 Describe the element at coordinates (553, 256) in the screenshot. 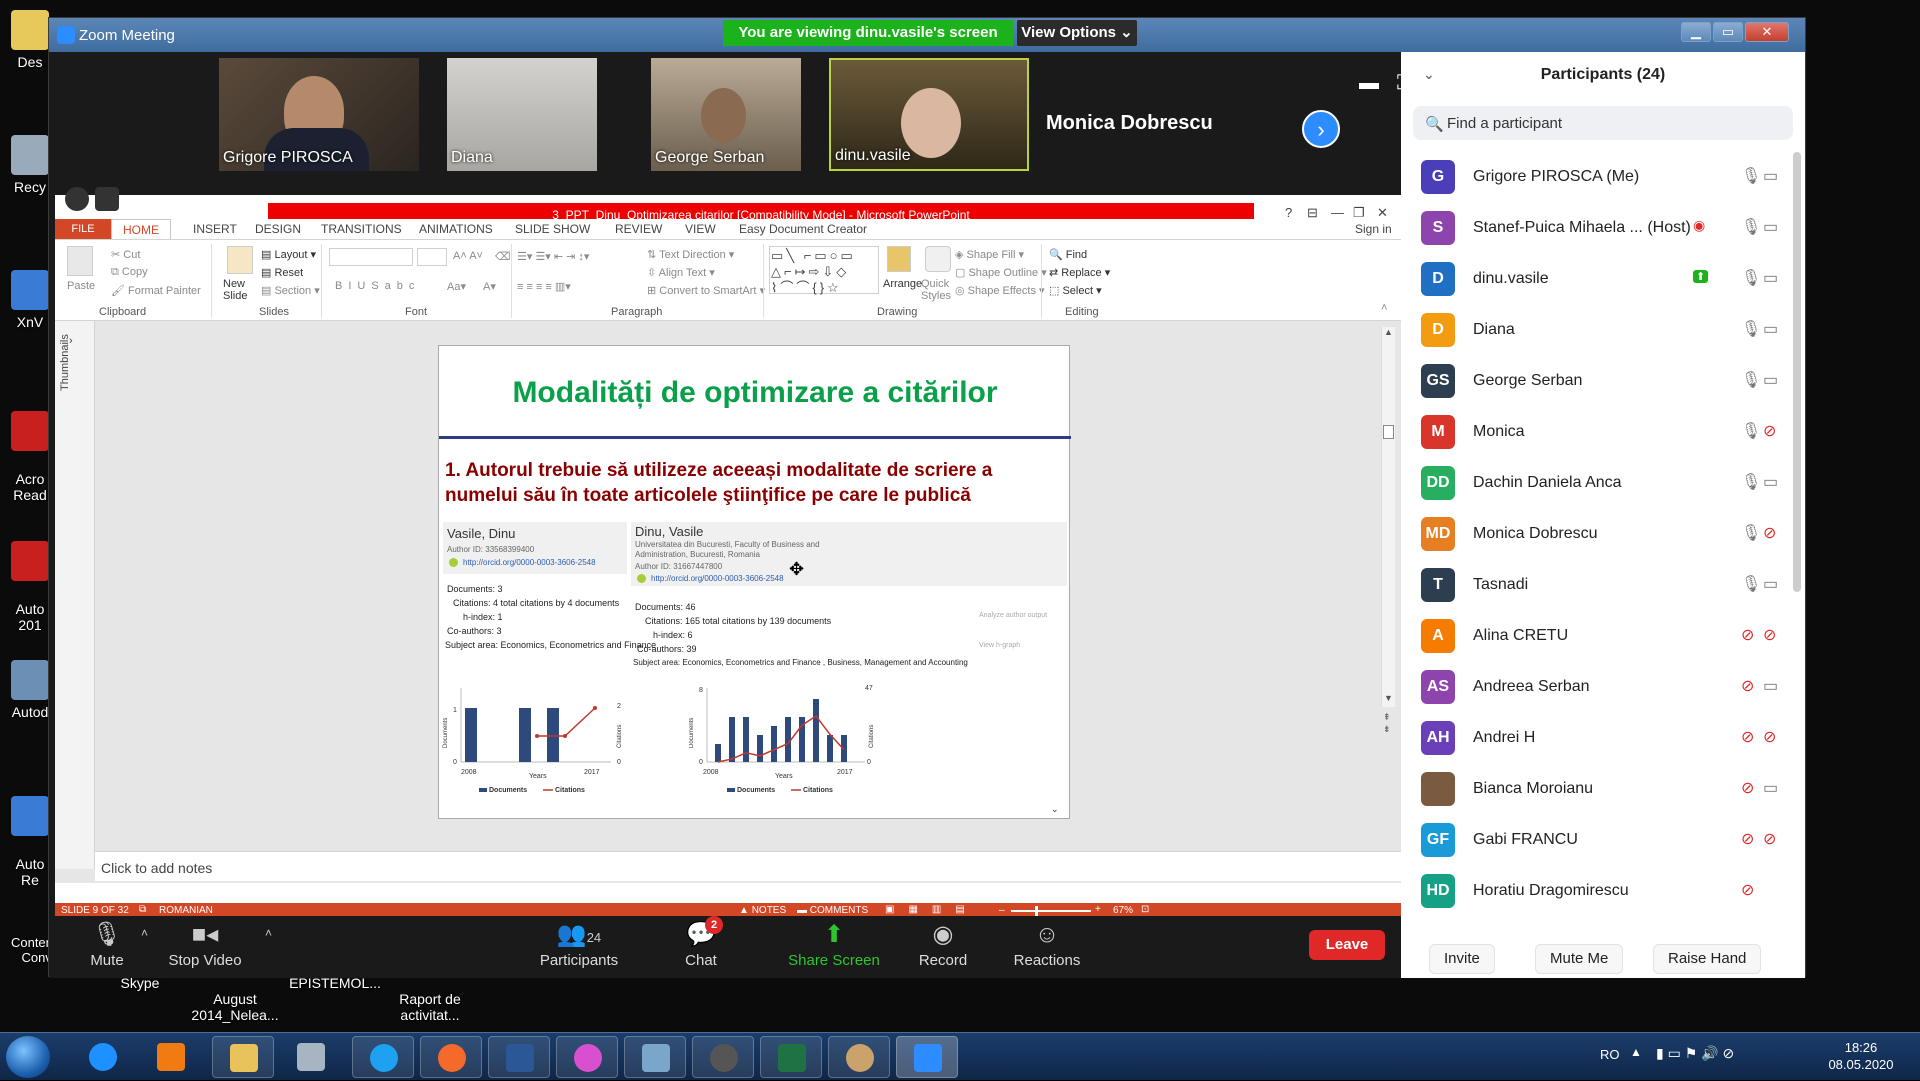

I see `bullets-icon: ☰▾ ☰▾ ⇤ ⇥ ↕▾` at that location.